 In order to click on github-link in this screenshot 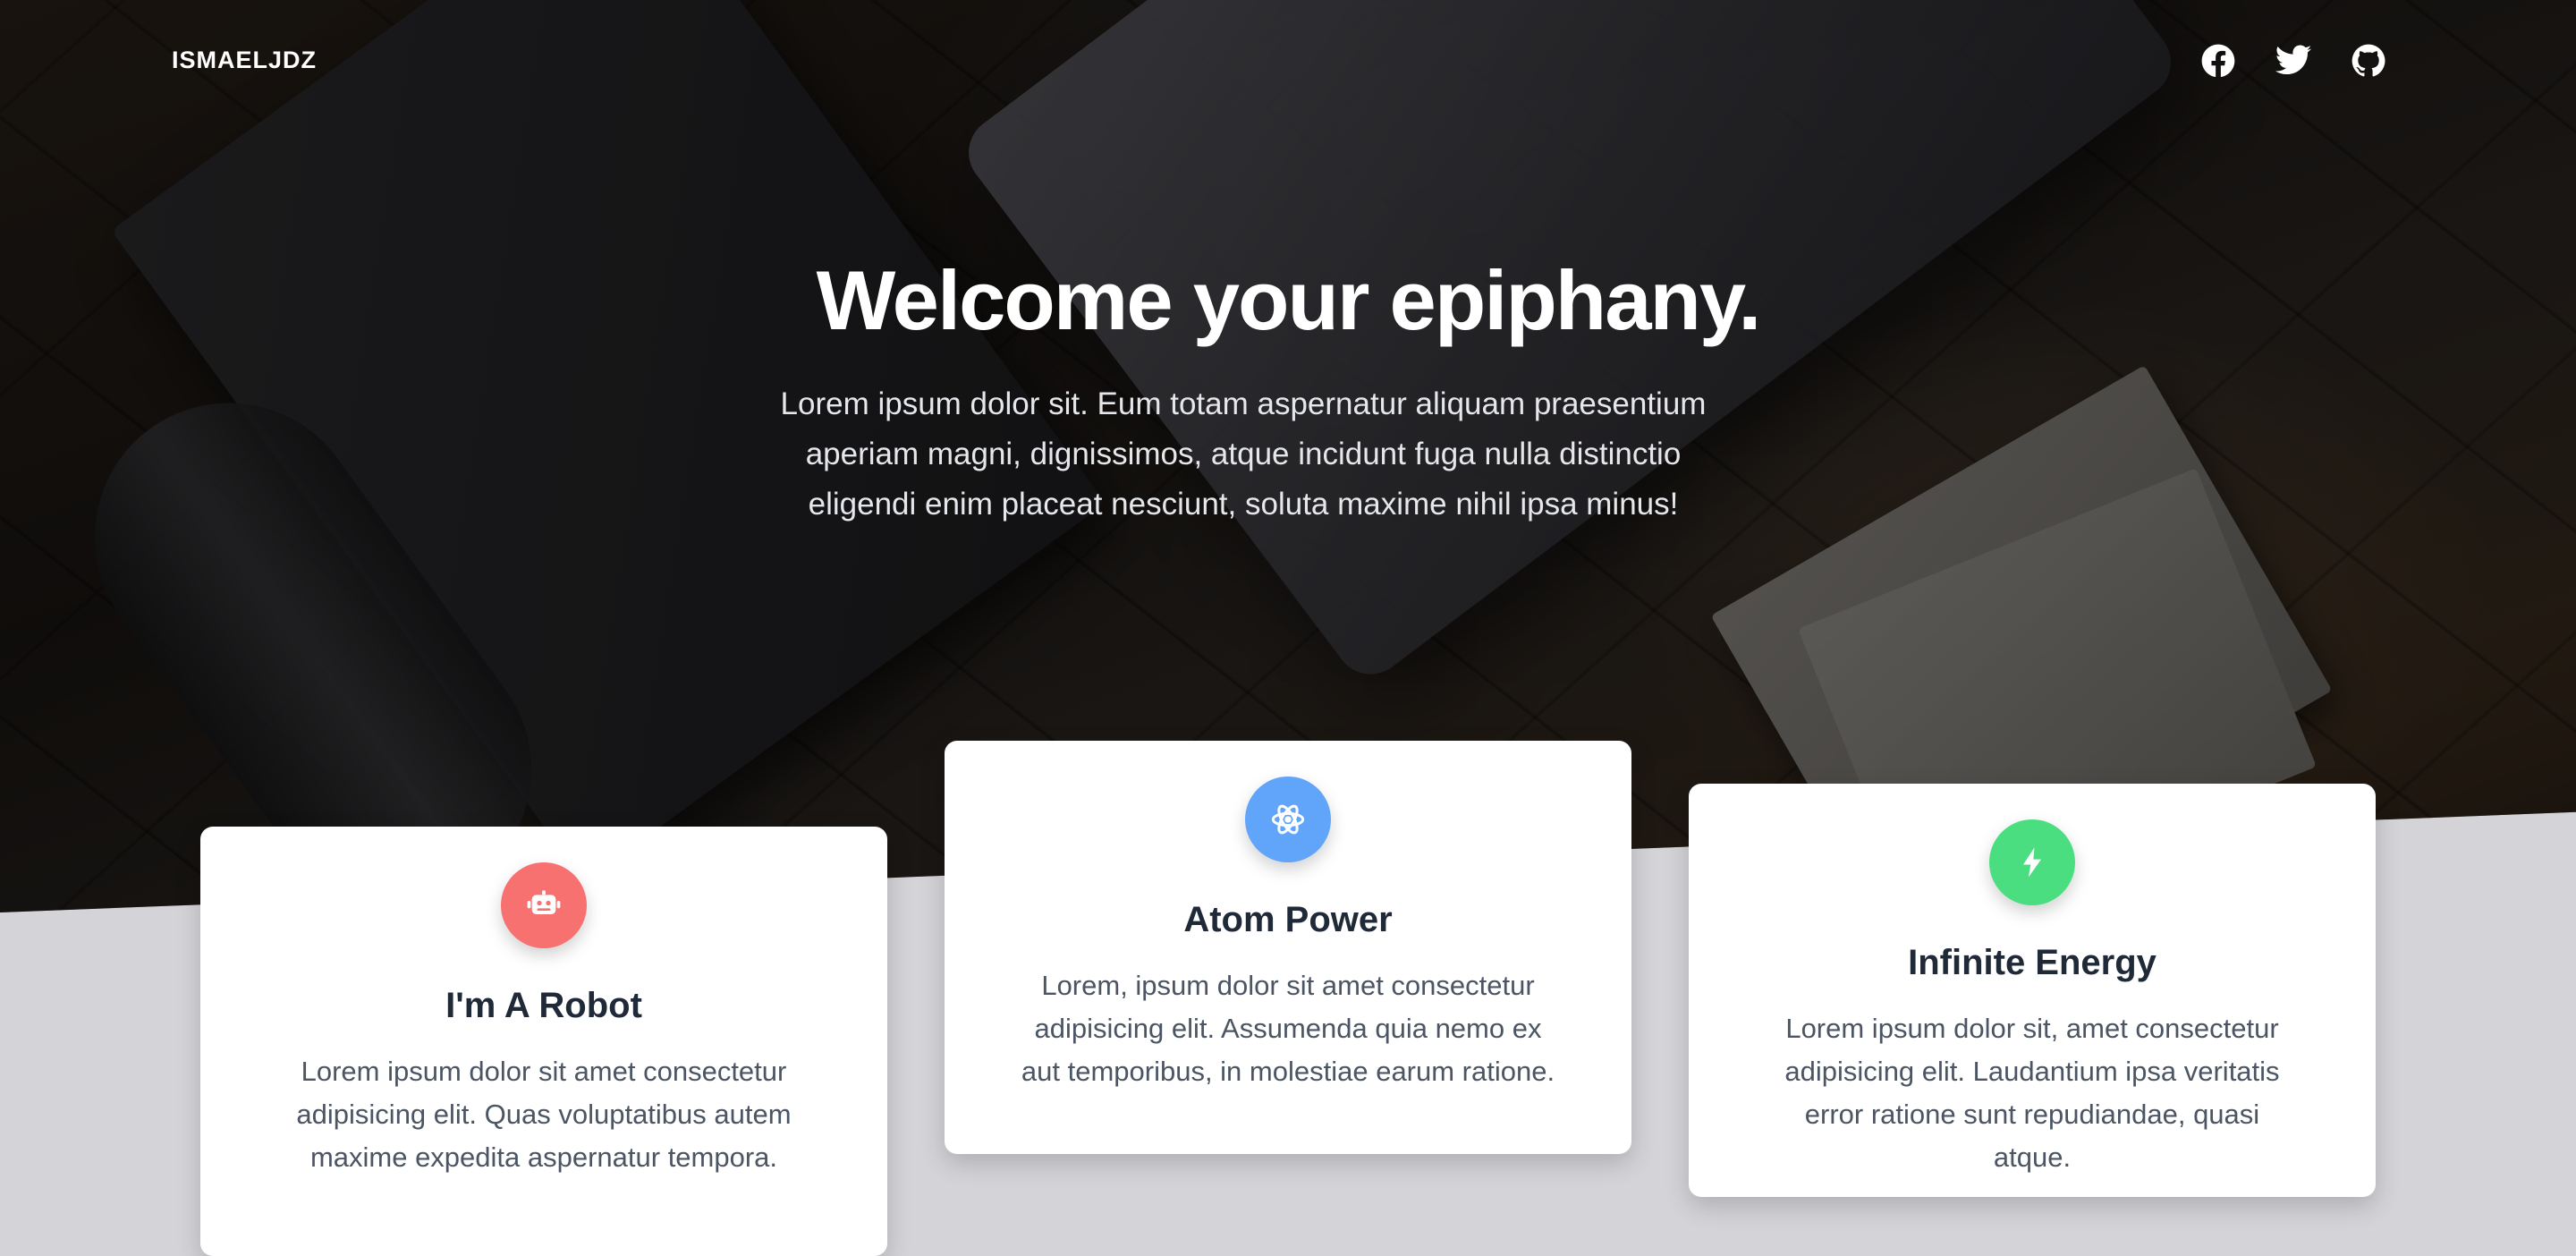, I will do `click(2368, 61)`.